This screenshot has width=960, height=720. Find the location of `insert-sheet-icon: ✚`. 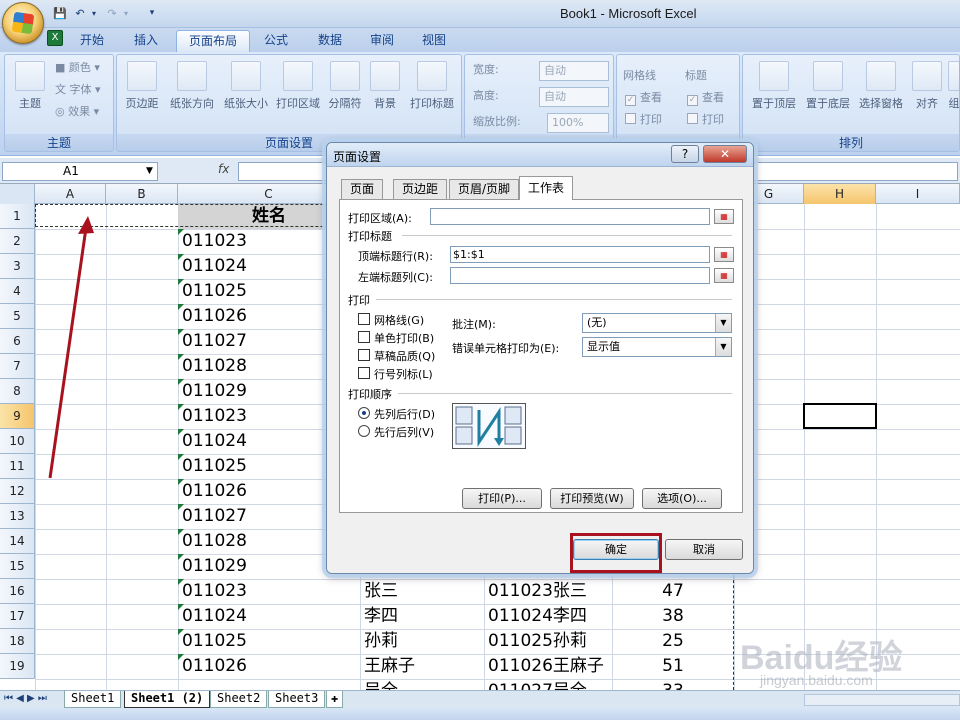

insert-sheet-icon: ✚ is located at coordinates (335, 699).